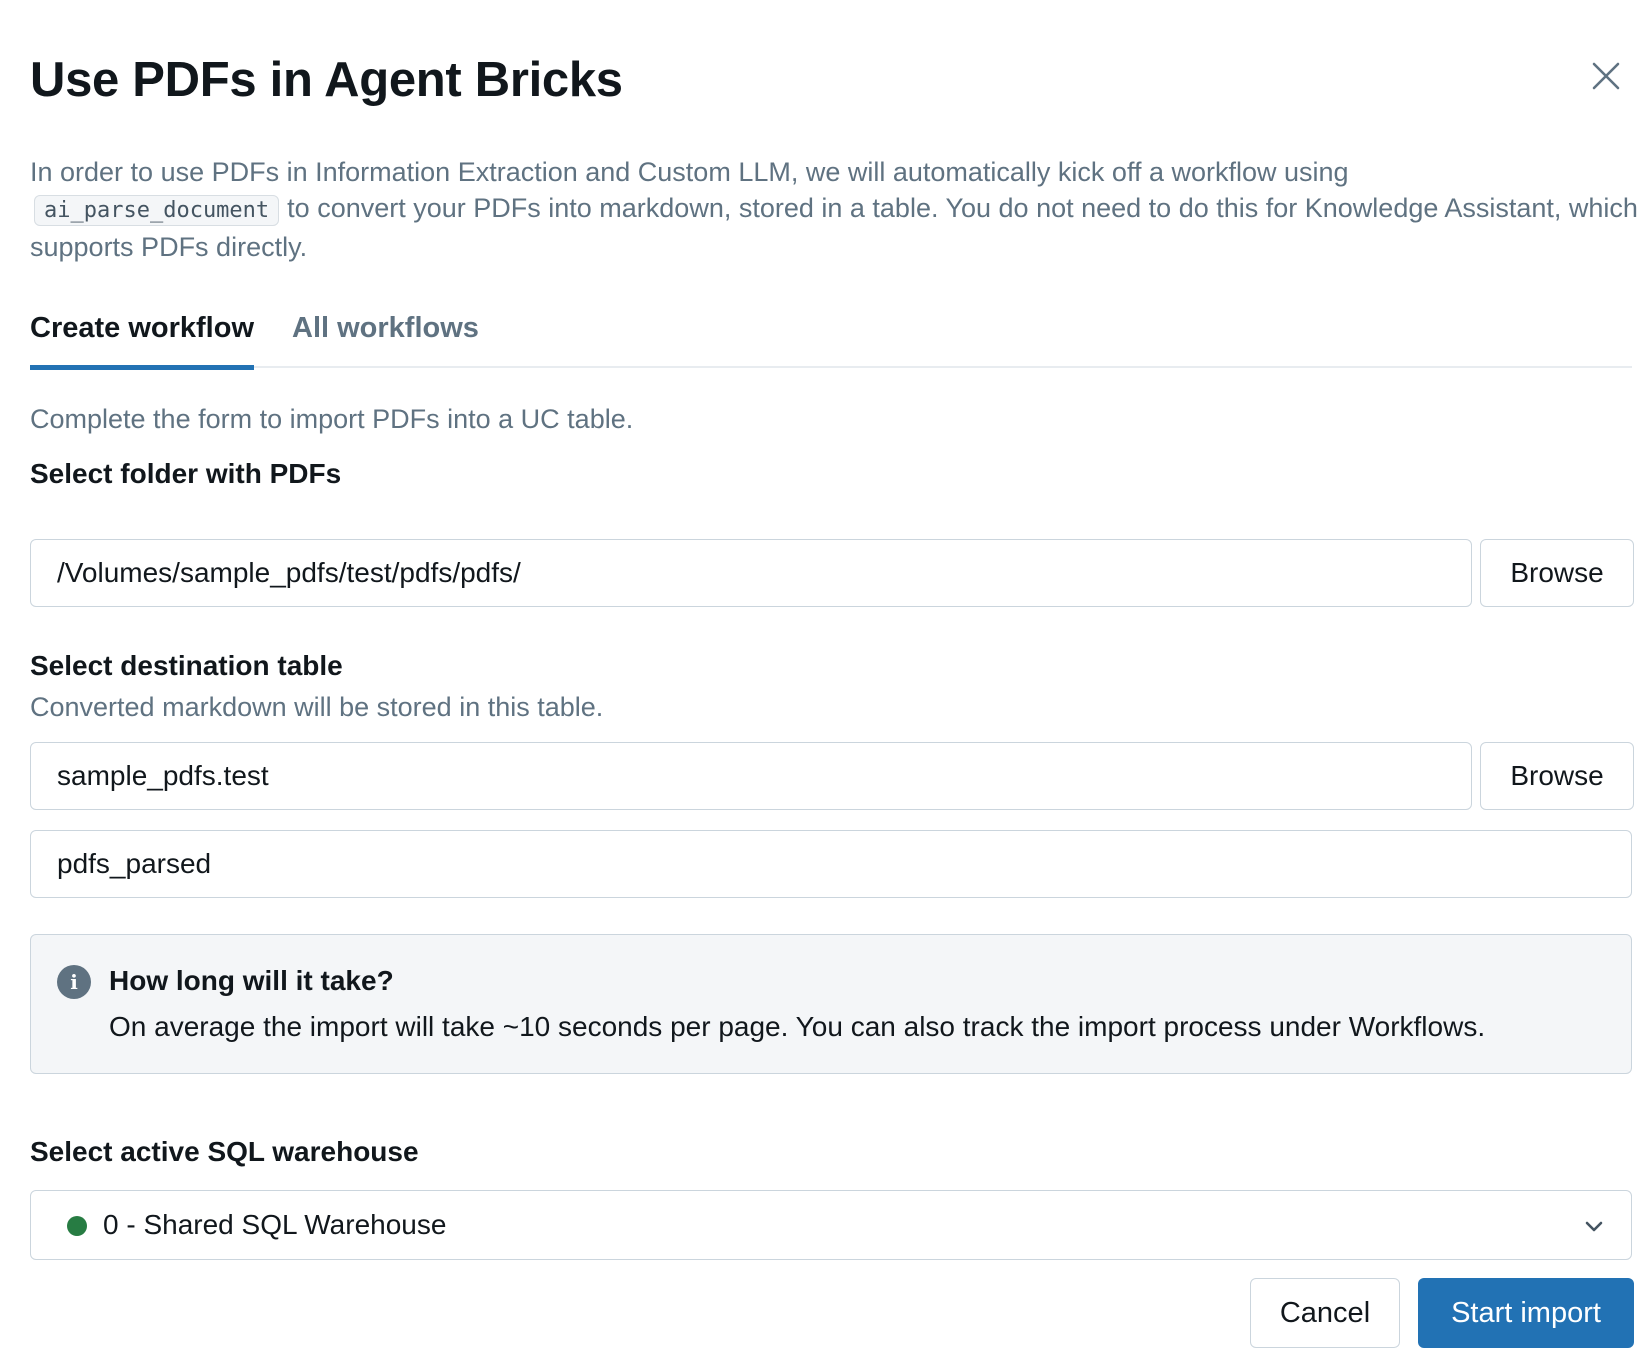 Image resolution: width=1652 pixels, height=1366 pixels. Describe the element at coordinates (751, 776) in the screenshot. I see `destination-schema-input: sample_pdfs.test` at that location.